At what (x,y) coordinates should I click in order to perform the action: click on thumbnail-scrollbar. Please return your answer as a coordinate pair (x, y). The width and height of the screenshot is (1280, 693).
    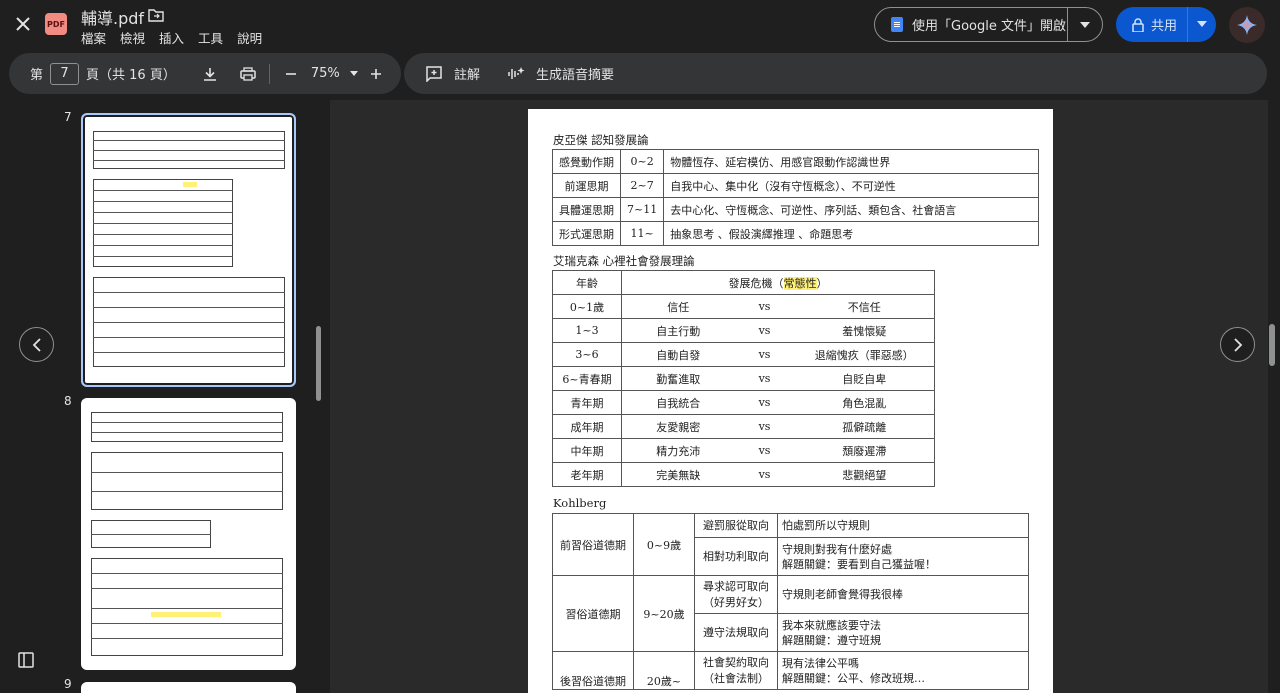
    Looking at the image, I should click on (318, 363).